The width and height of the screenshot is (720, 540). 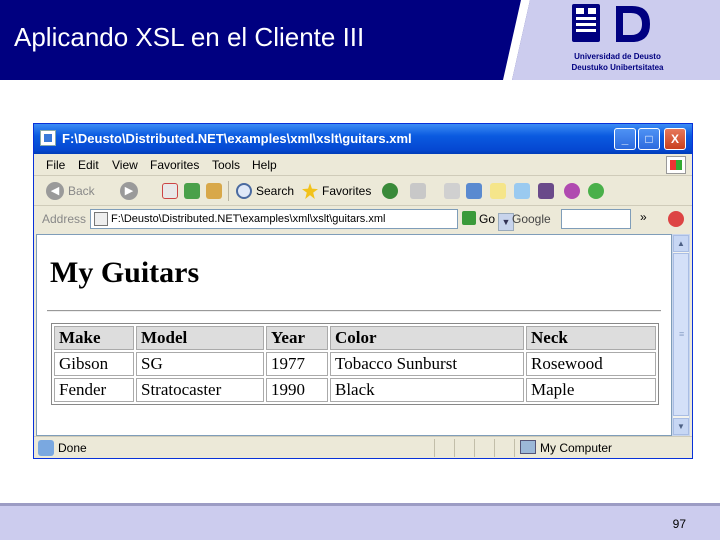 I want to click on slide-title: Aplicando XSL en el Cliente III, so click(x=189, y=37).